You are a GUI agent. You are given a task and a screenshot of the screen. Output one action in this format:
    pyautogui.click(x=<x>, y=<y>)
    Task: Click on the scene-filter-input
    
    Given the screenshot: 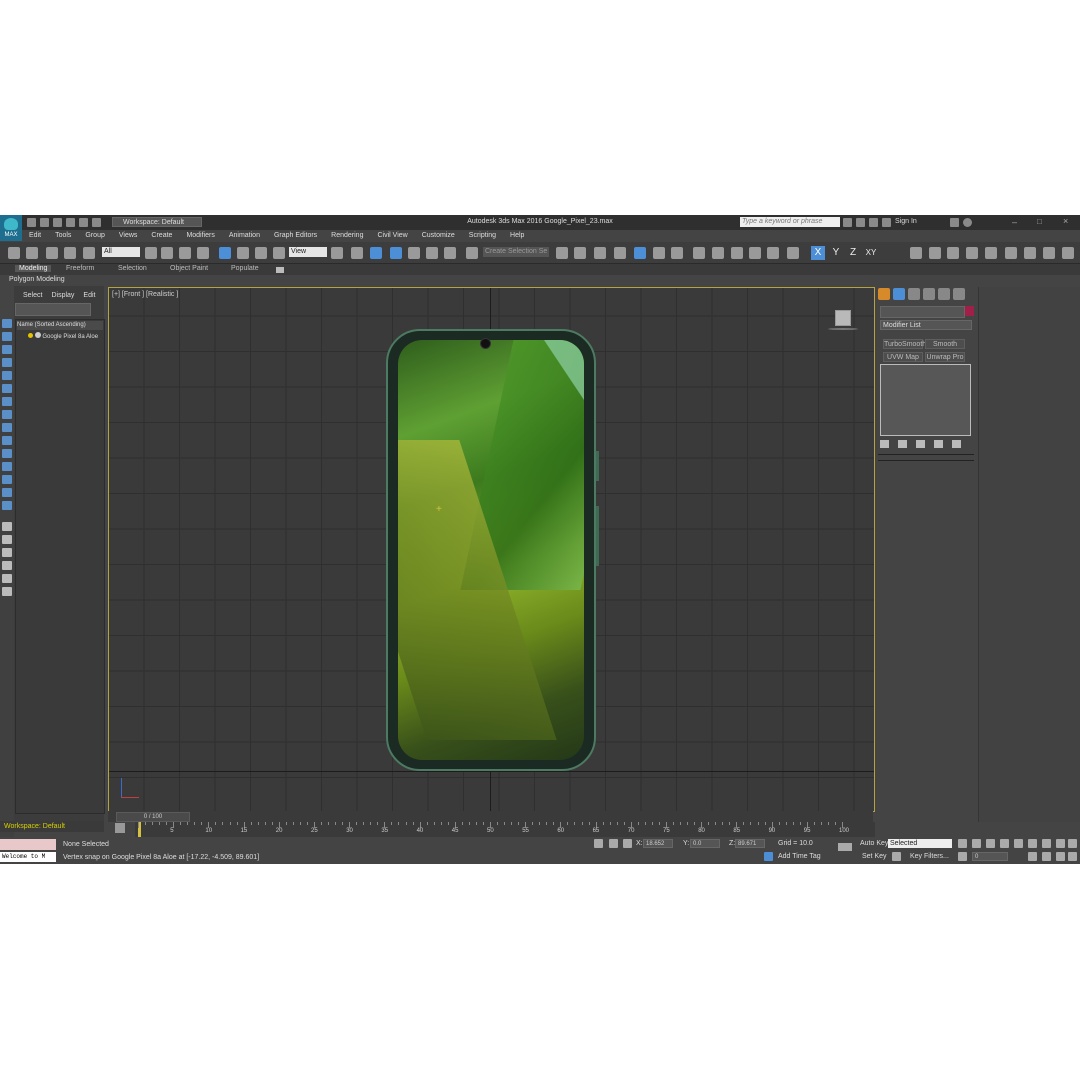 What is the action you would take?
    pyautogui.click(x=53, y=309)
    